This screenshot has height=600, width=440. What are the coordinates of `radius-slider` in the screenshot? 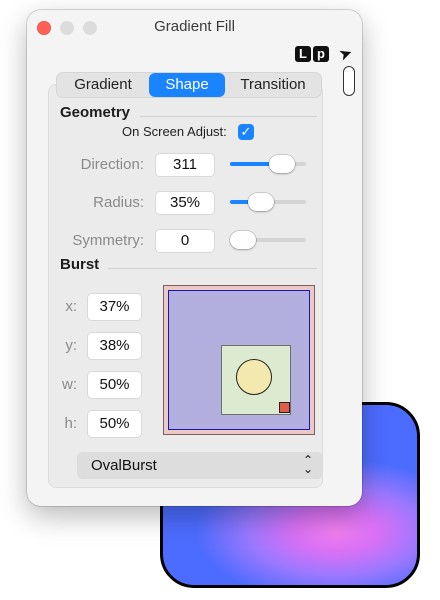 It's located at (268, 202).